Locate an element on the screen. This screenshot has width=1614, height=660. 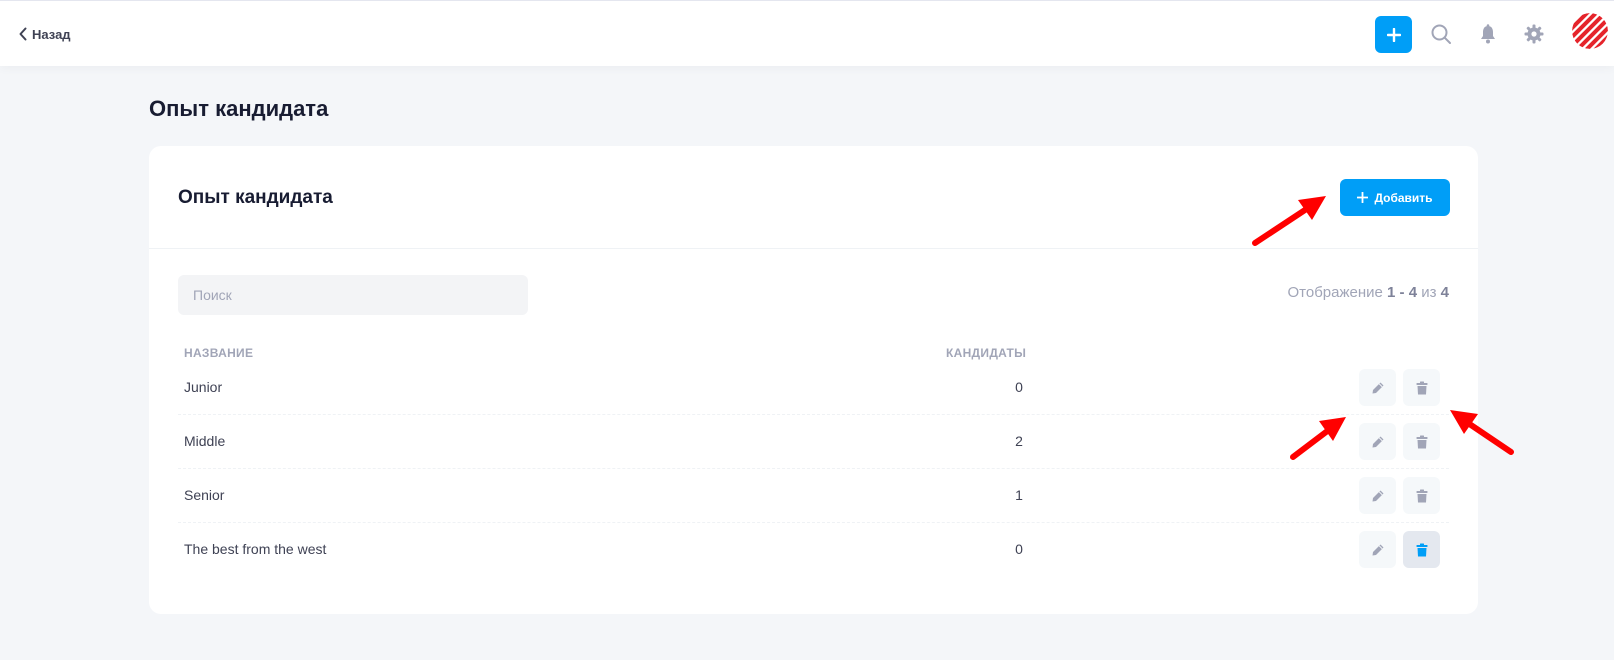
card-header: Опыт кандидата Добавить is located at coordinates (813, 197).